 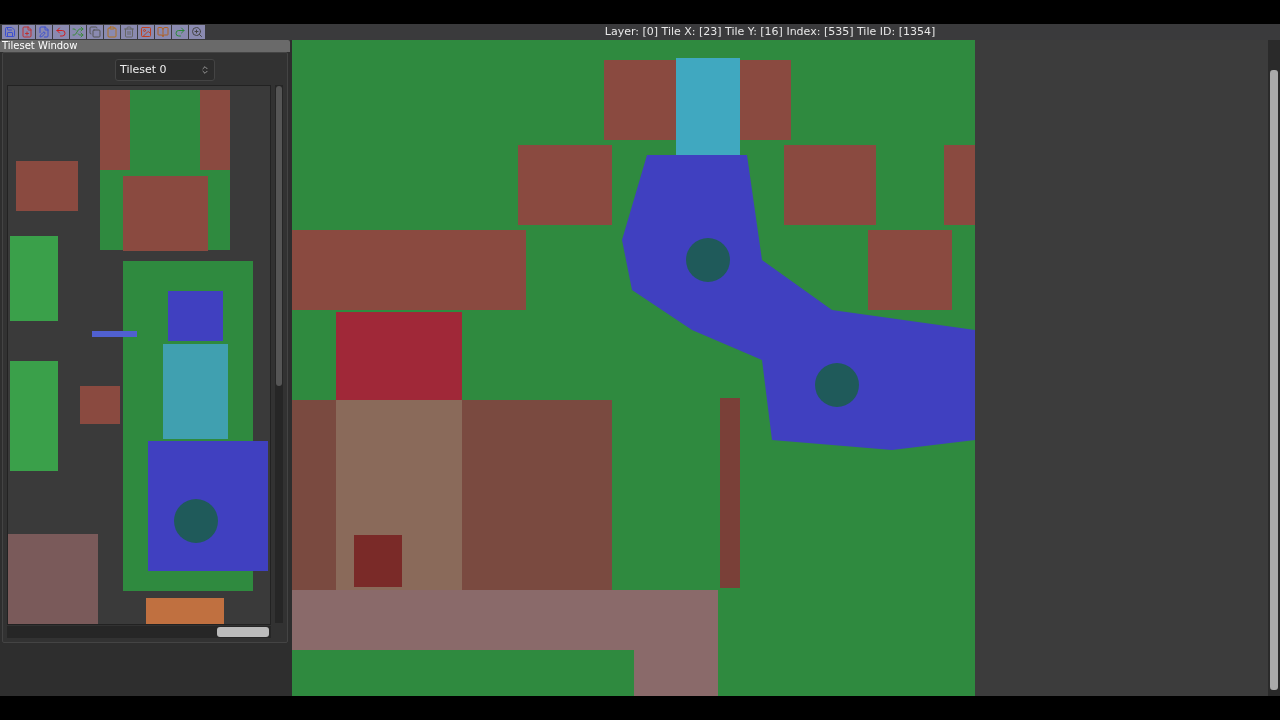 What do you see at coordinates (205, 70) in the screenshot?
I see `spinner-icon` at bounding box center [205, 70].